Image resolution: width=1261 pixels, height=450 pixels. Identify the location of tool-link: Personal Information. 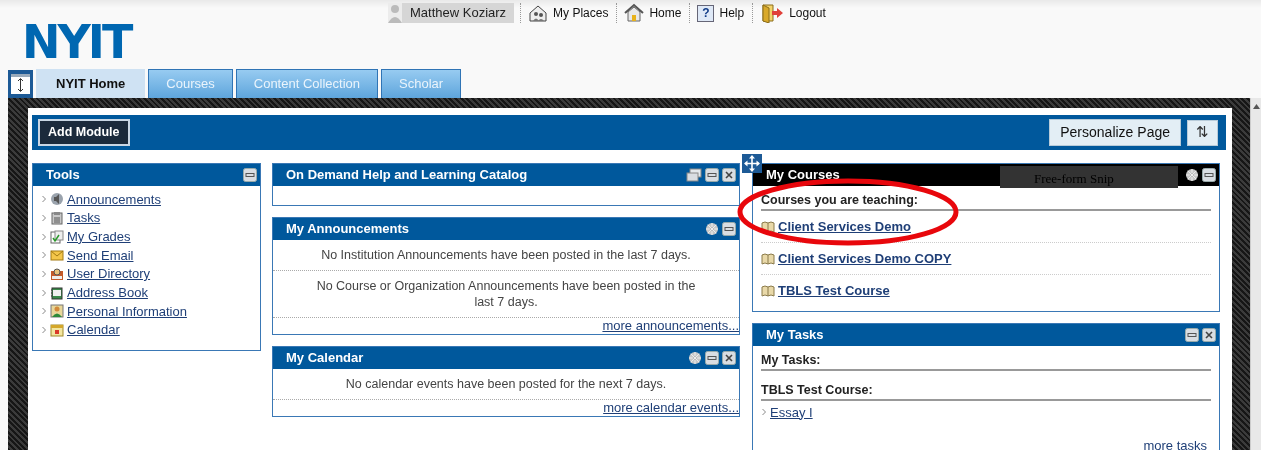
(127, 311).